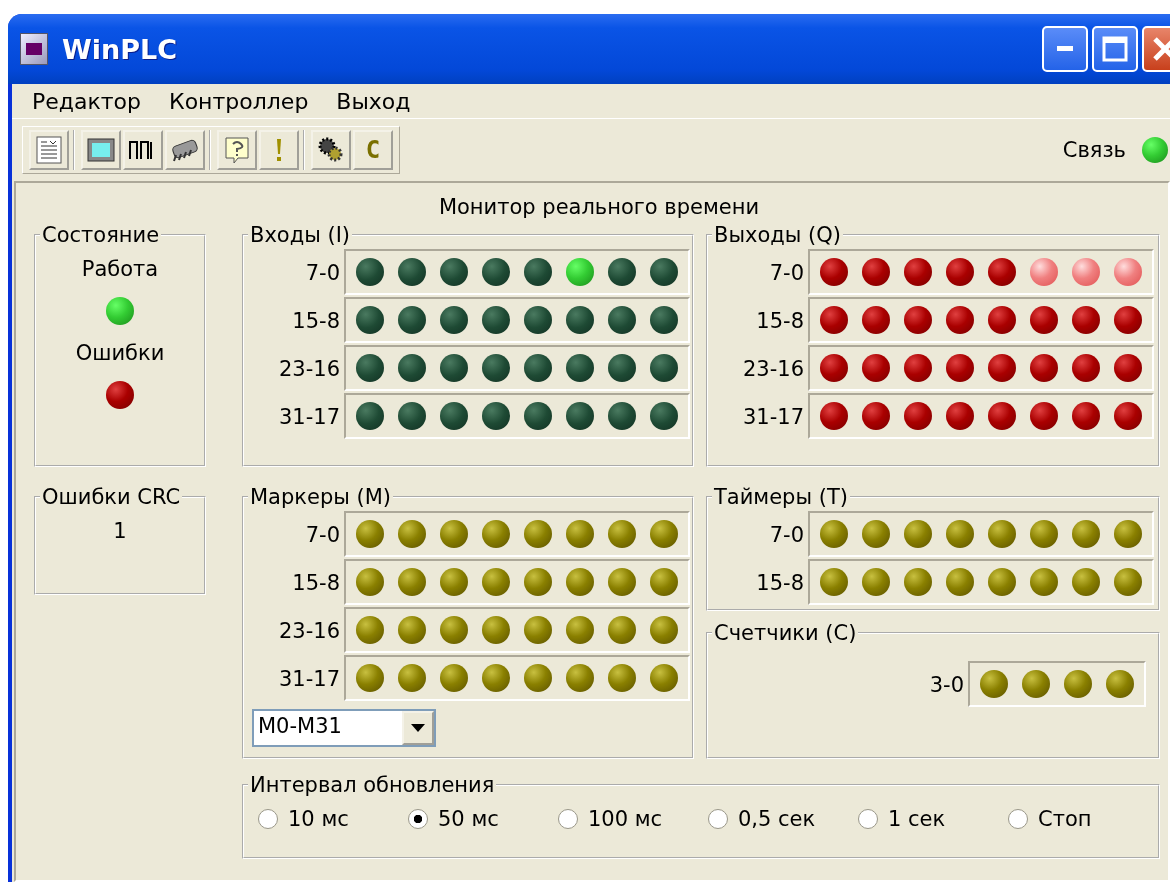 The image size is (1170, 882). I want to click on interval-radio: 50 мс, so click(483, 819).